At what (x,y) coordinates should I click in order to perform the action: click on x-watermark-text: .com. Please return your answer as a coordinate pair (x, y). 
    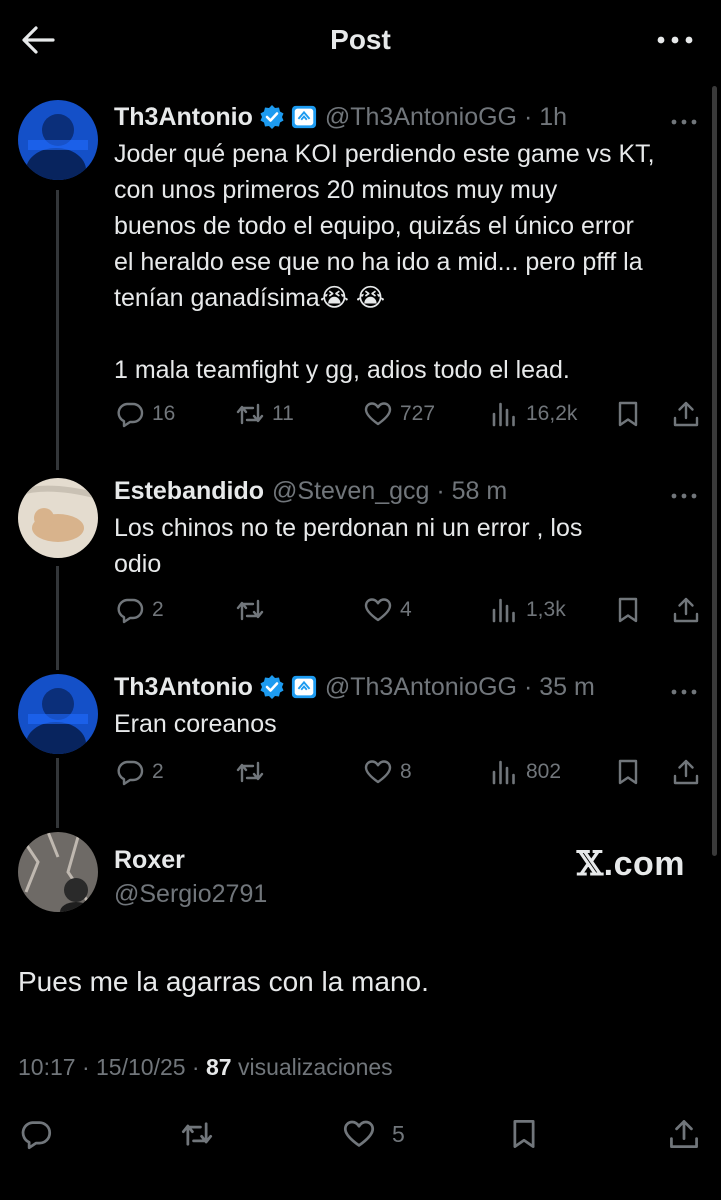
    Looking at the image, I should click on (644, 864).